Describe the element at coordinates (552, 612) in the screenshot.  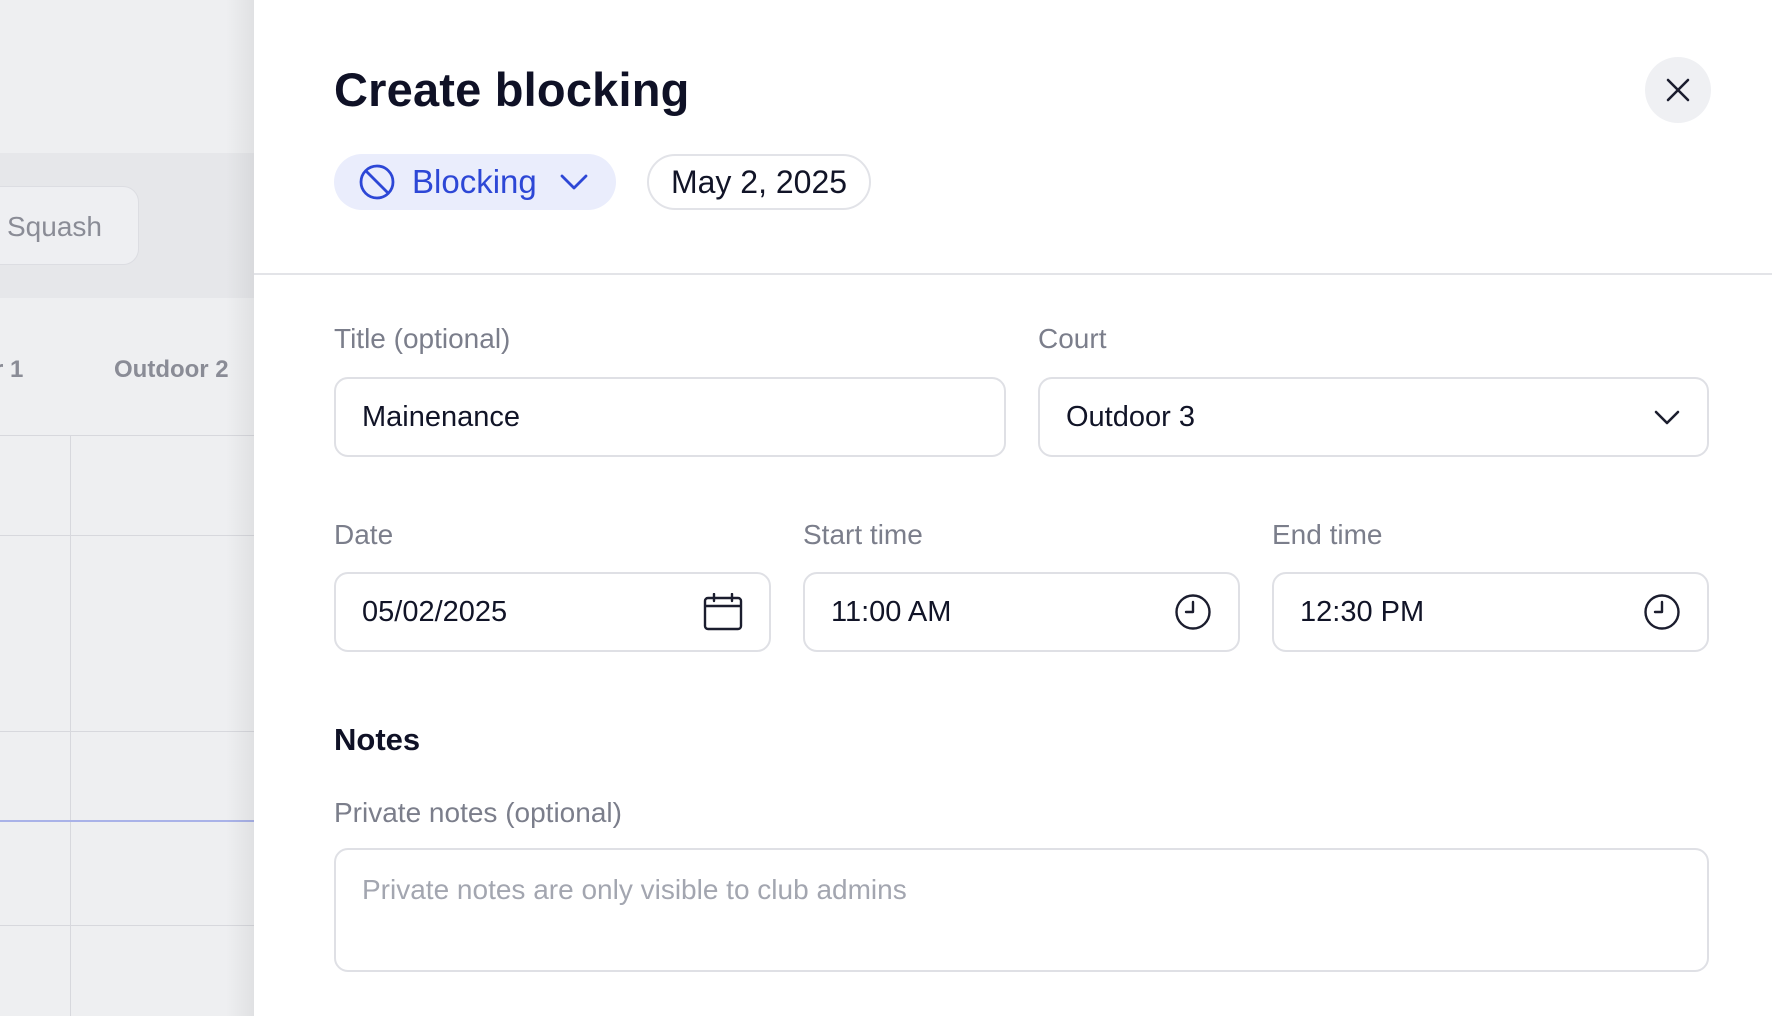
I see `date-input: 05/02/2025` at that location.